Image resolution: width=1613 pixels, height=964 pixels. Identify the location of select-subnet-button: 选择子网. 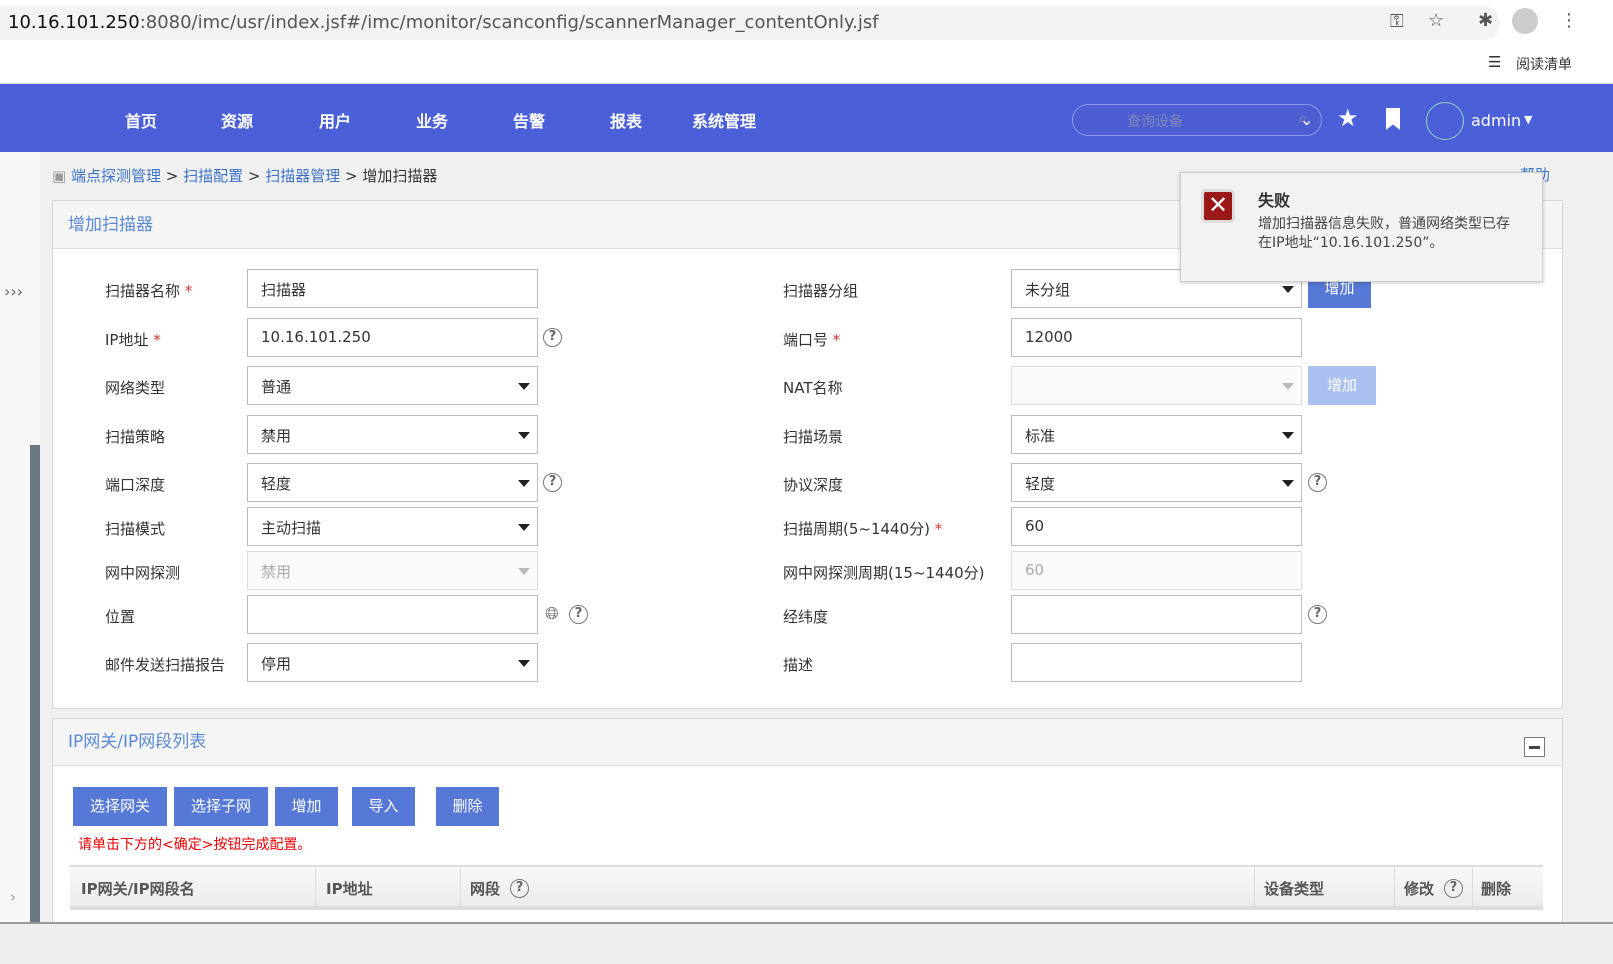
(221, 806).